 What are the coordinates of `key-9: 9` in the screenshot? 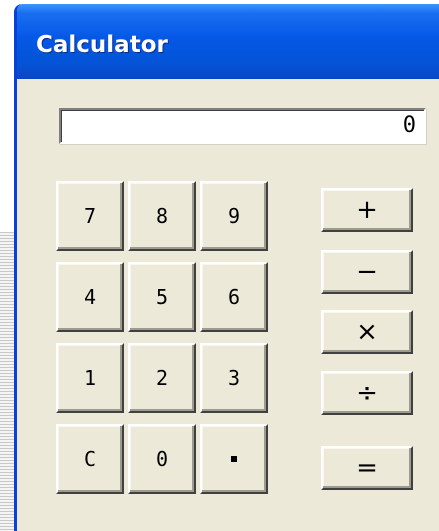 It's located at (234, 216).